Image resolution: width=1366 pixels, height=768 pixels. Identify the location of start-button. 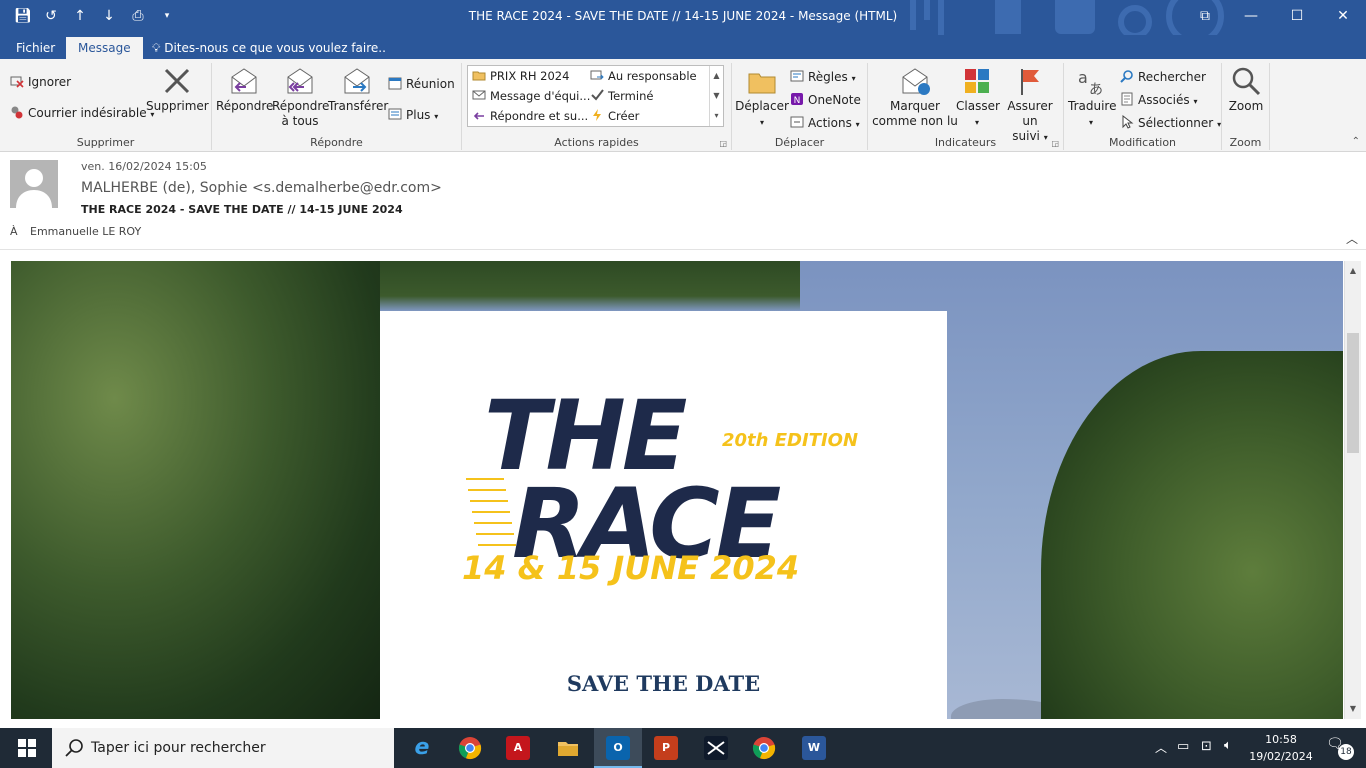
(26, 748).